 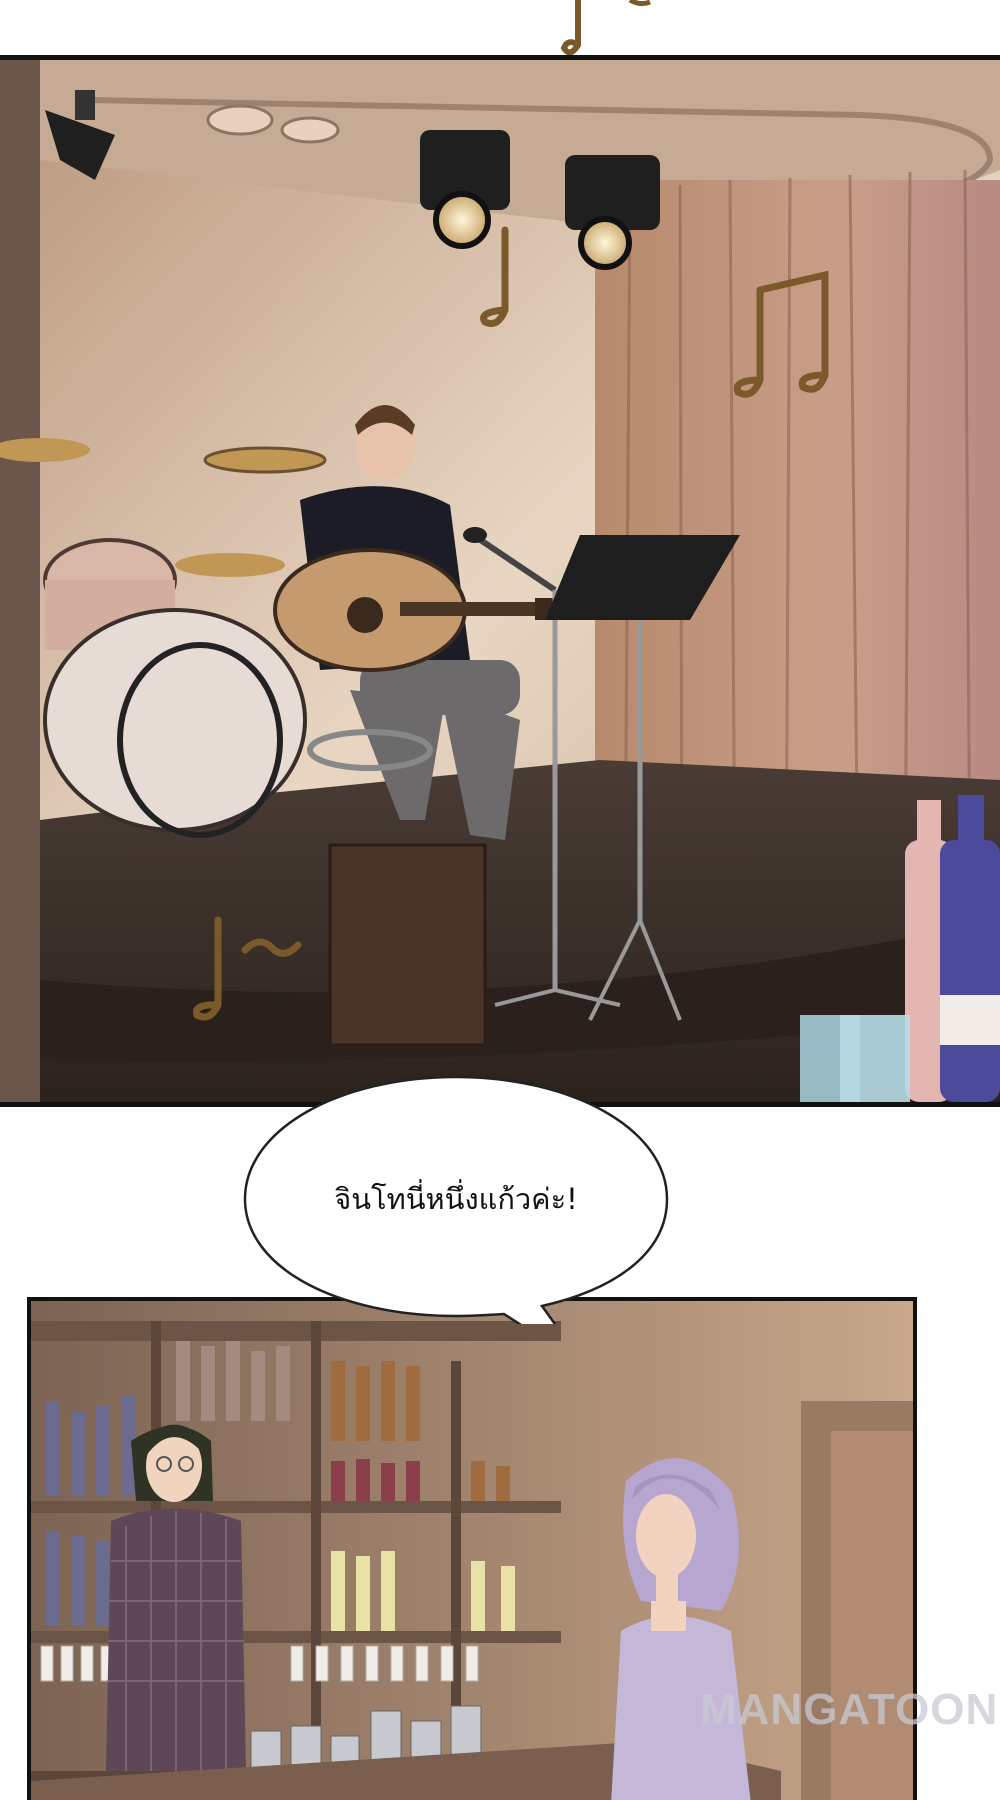 What do you see at coordinates (456, 1199) in the screenshot?
I see `speech-bubble` at bounding box center [456, 1199].